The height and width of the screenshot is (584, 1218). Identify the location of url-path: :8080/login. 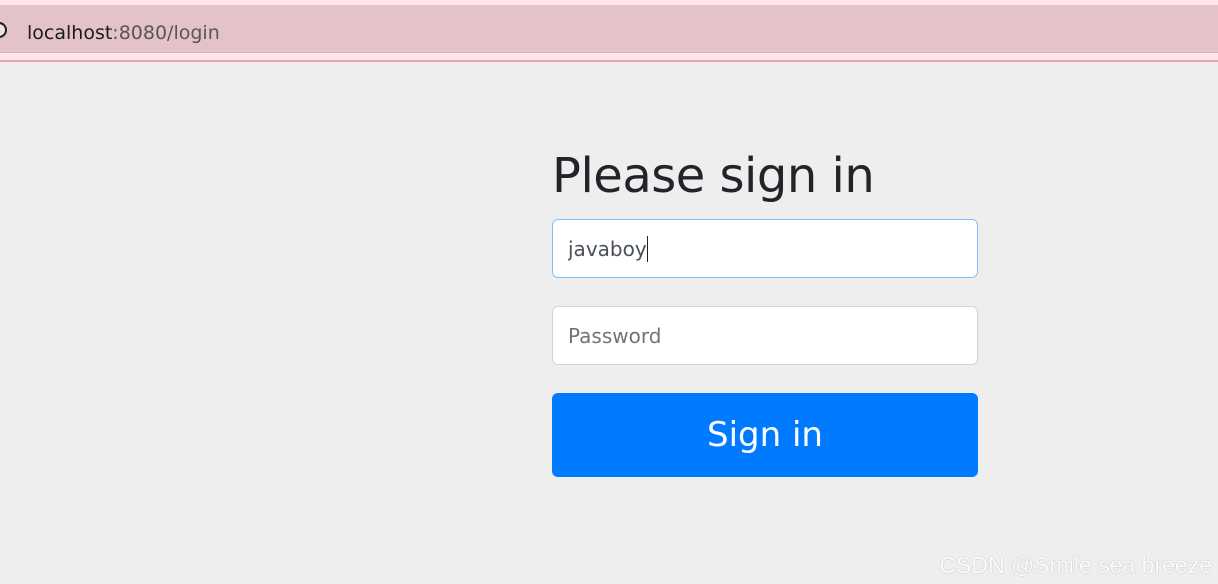
(166, 33).